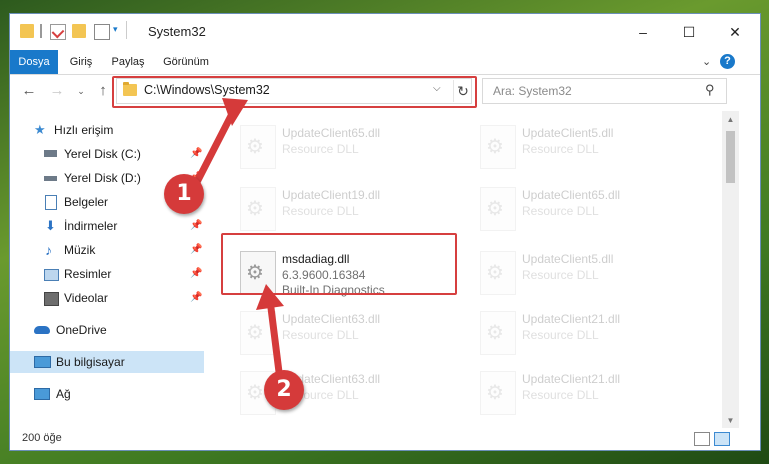 Image resolution: width=769 pixels, height=464 pixels. Describe the element at coordinates (331, 195) in the screenshot. I see `file-name: UpdateClient19.dll` at that location.